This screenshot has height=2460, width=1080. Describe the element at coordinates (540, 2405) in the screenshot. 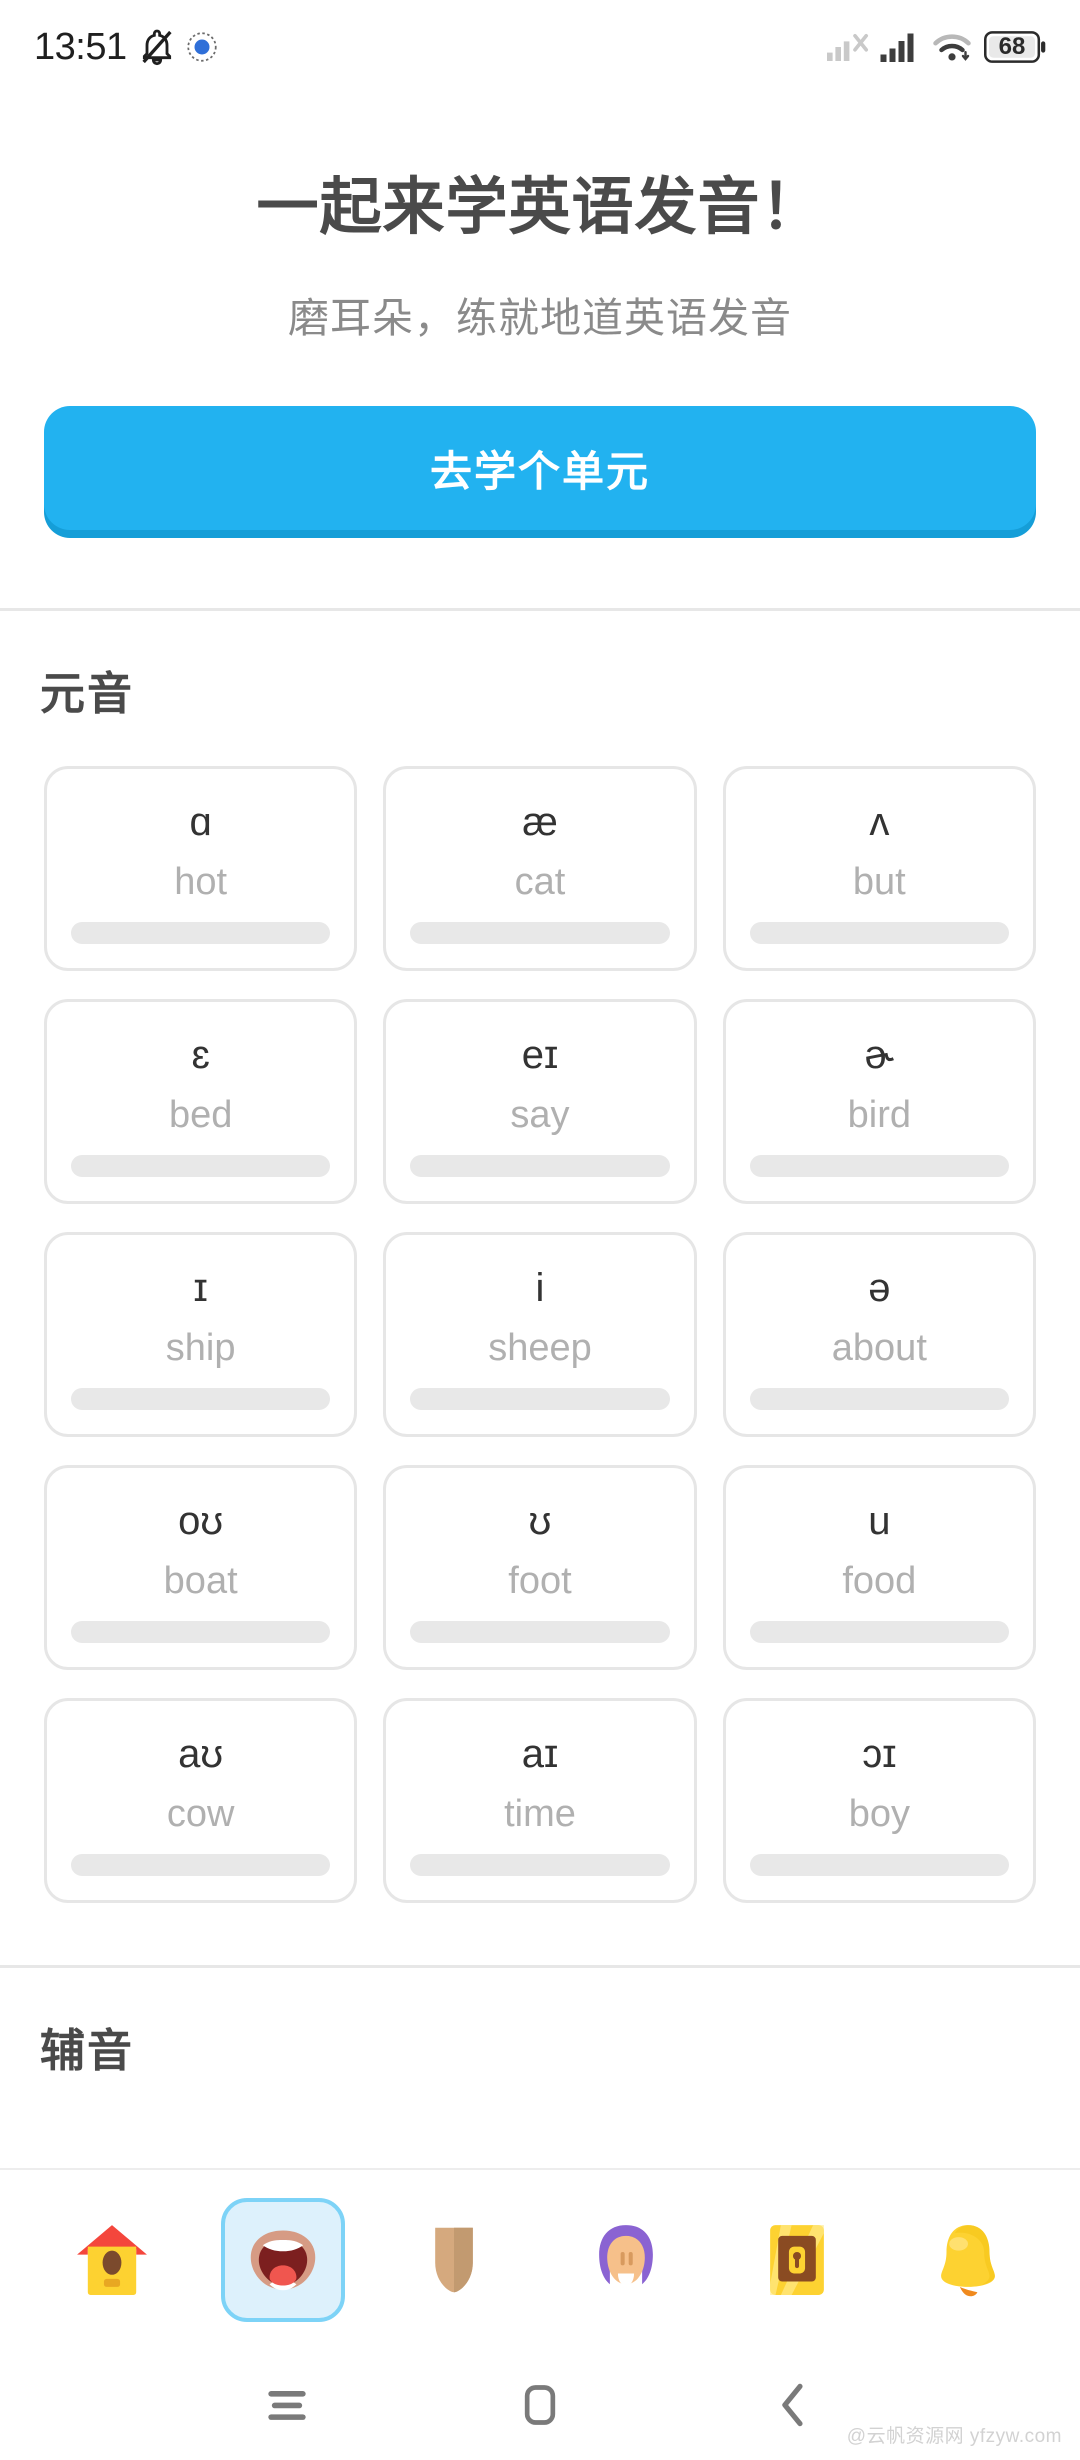

I see `home-square-icon` at that location.